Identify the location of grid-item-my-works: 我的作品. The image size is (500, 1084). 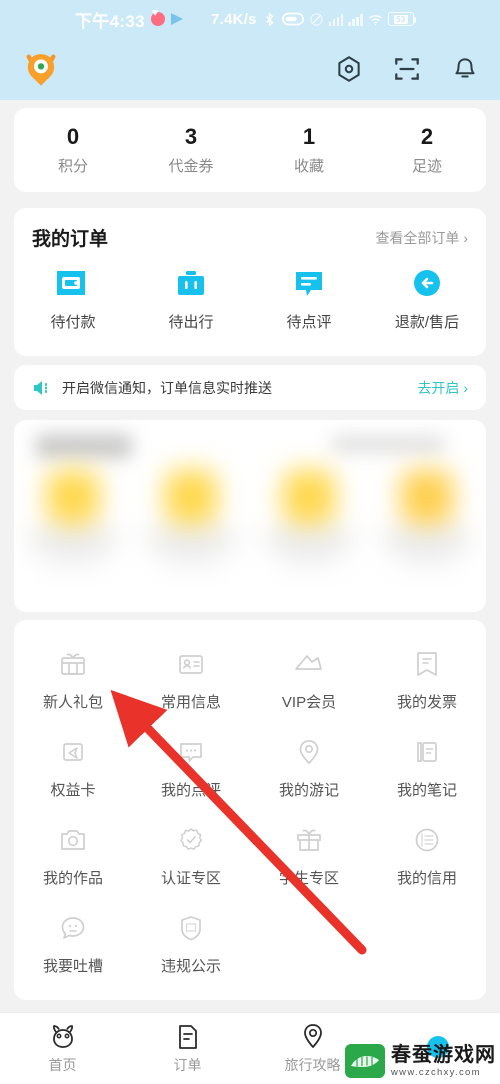
(73, 854).